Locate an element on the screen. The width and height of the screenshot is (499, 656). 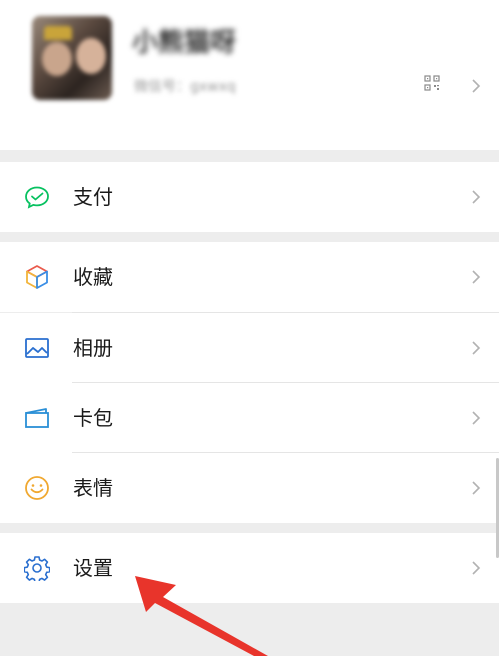
gear-icon is located at coordinates (37, 568).